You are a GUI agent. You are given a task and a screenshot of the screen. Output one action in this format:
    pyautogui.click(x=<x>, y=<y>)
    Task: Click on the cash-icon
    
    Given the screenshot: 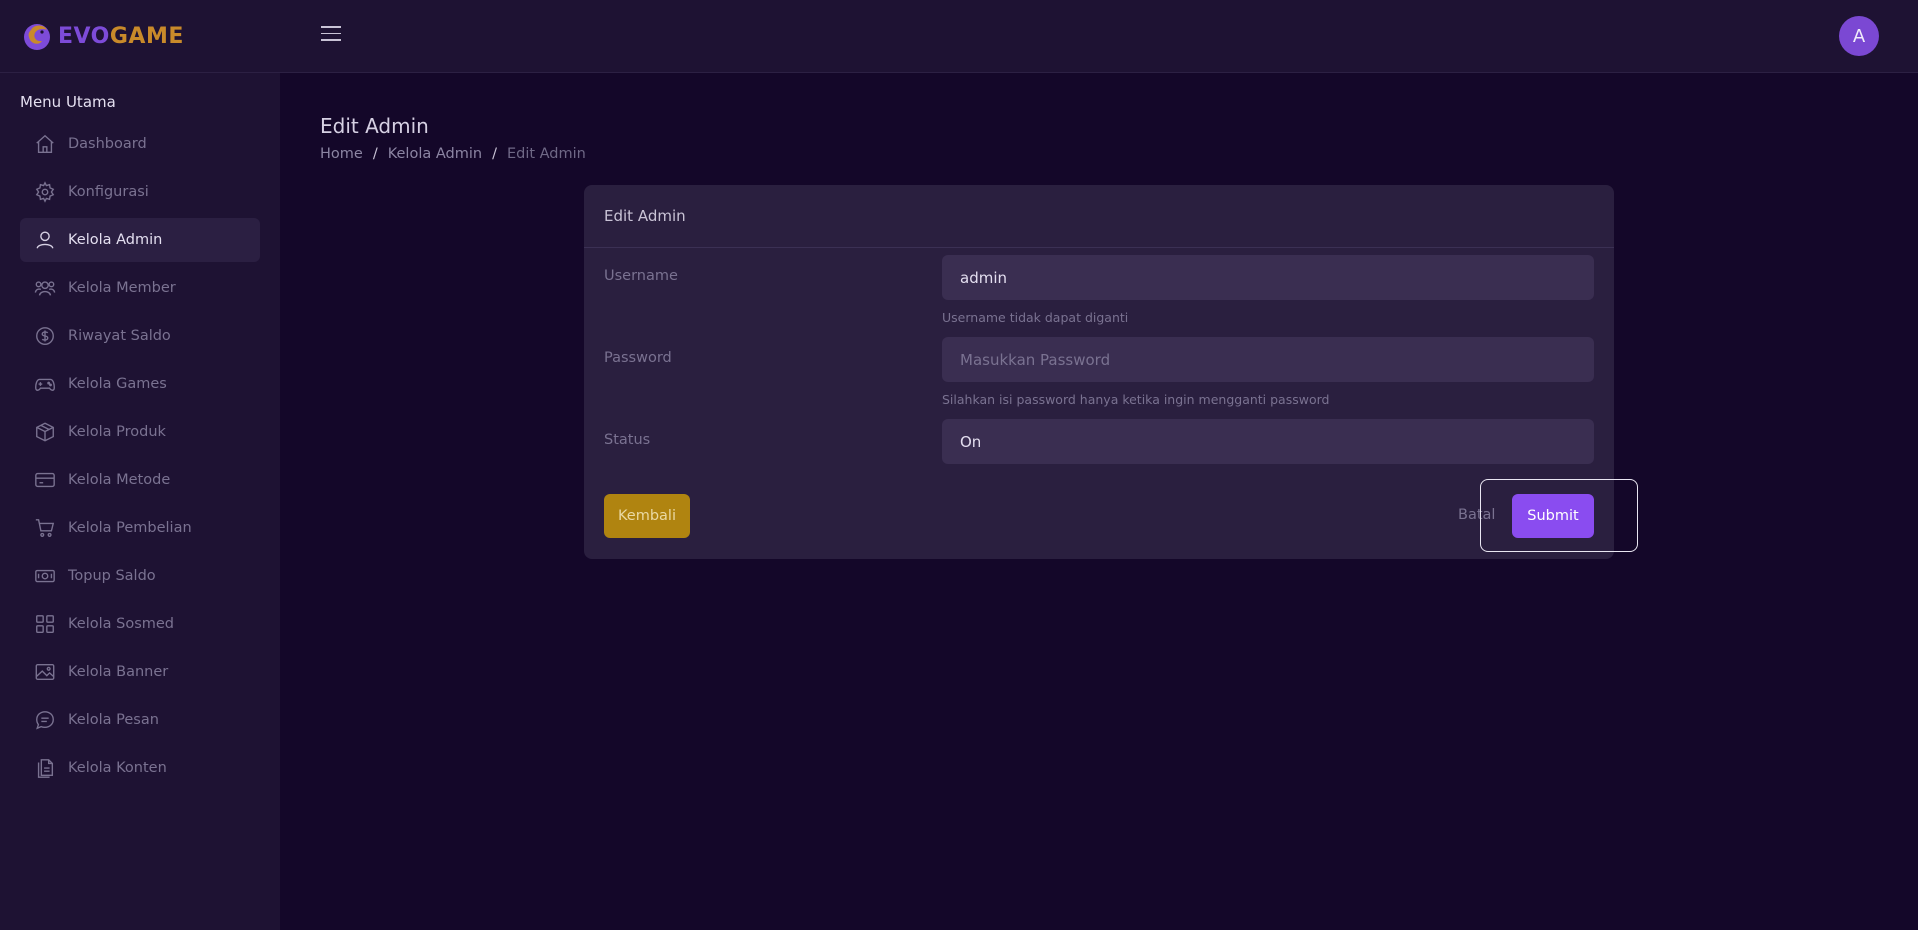 What is the action you would take?
    pyautogui.click(x=45, y=576)
    